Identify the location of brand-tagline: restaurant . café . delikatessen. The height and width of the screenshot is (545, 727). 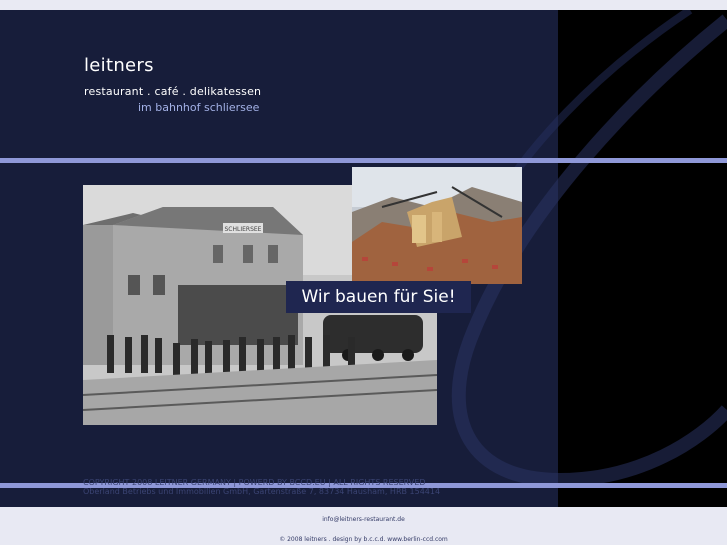
(173, 91).